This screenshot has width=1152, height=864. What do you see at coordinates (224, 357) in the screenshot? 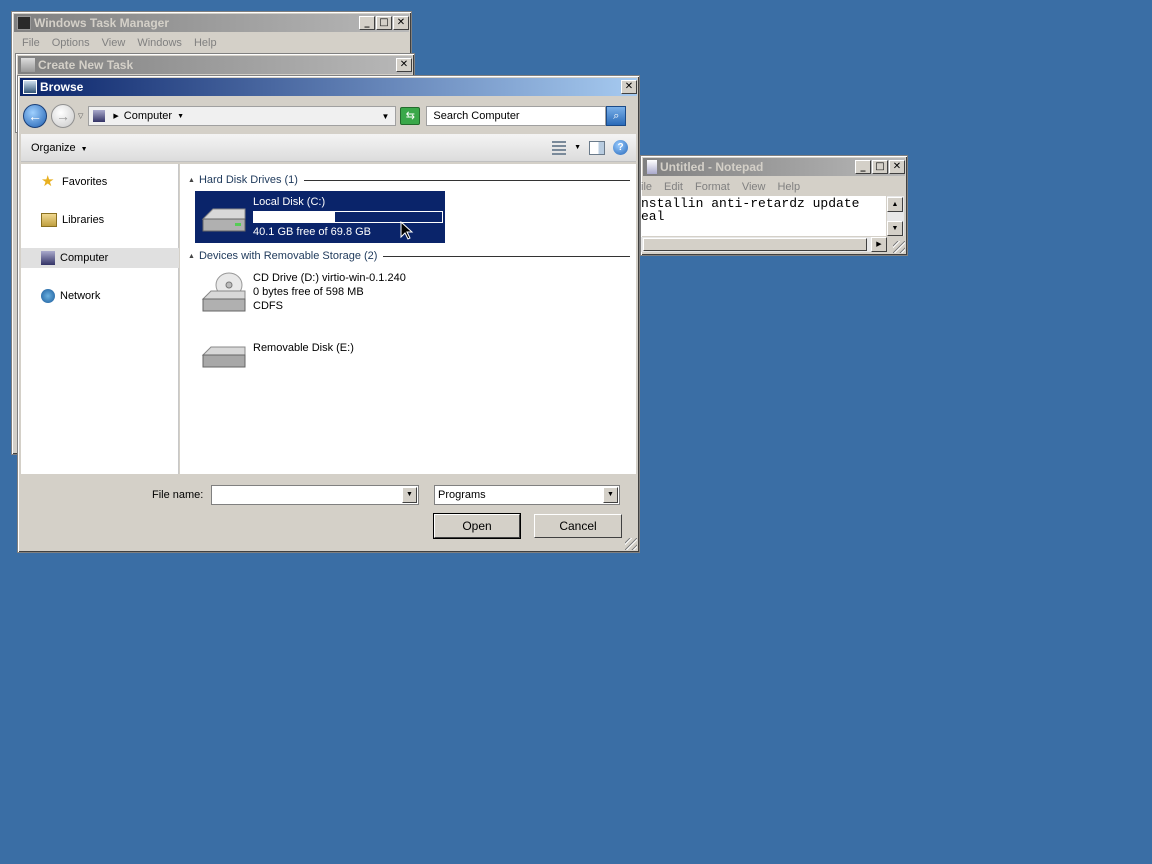
I see `removable-drive-icon` at bounding box center [224, 357].